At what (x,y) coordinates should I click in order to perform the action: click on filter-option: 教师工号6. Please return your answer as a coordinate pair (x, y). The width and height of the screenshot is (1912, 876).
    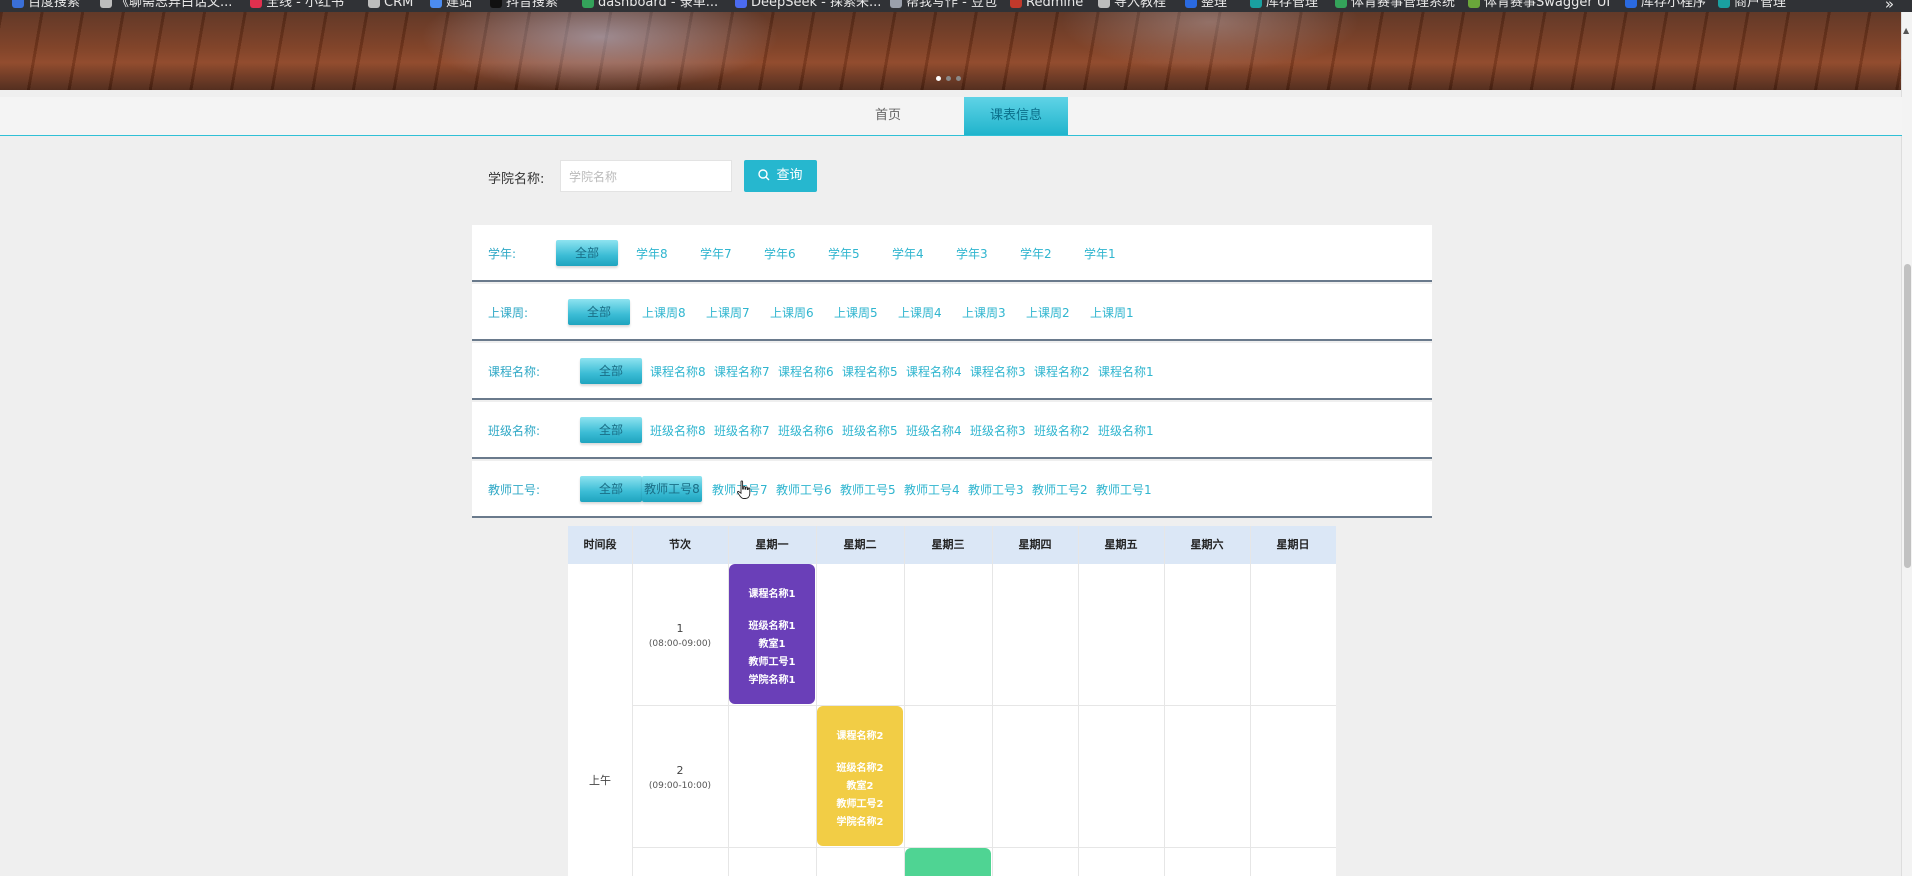
    Looking at the image, I should click on (804, 489).